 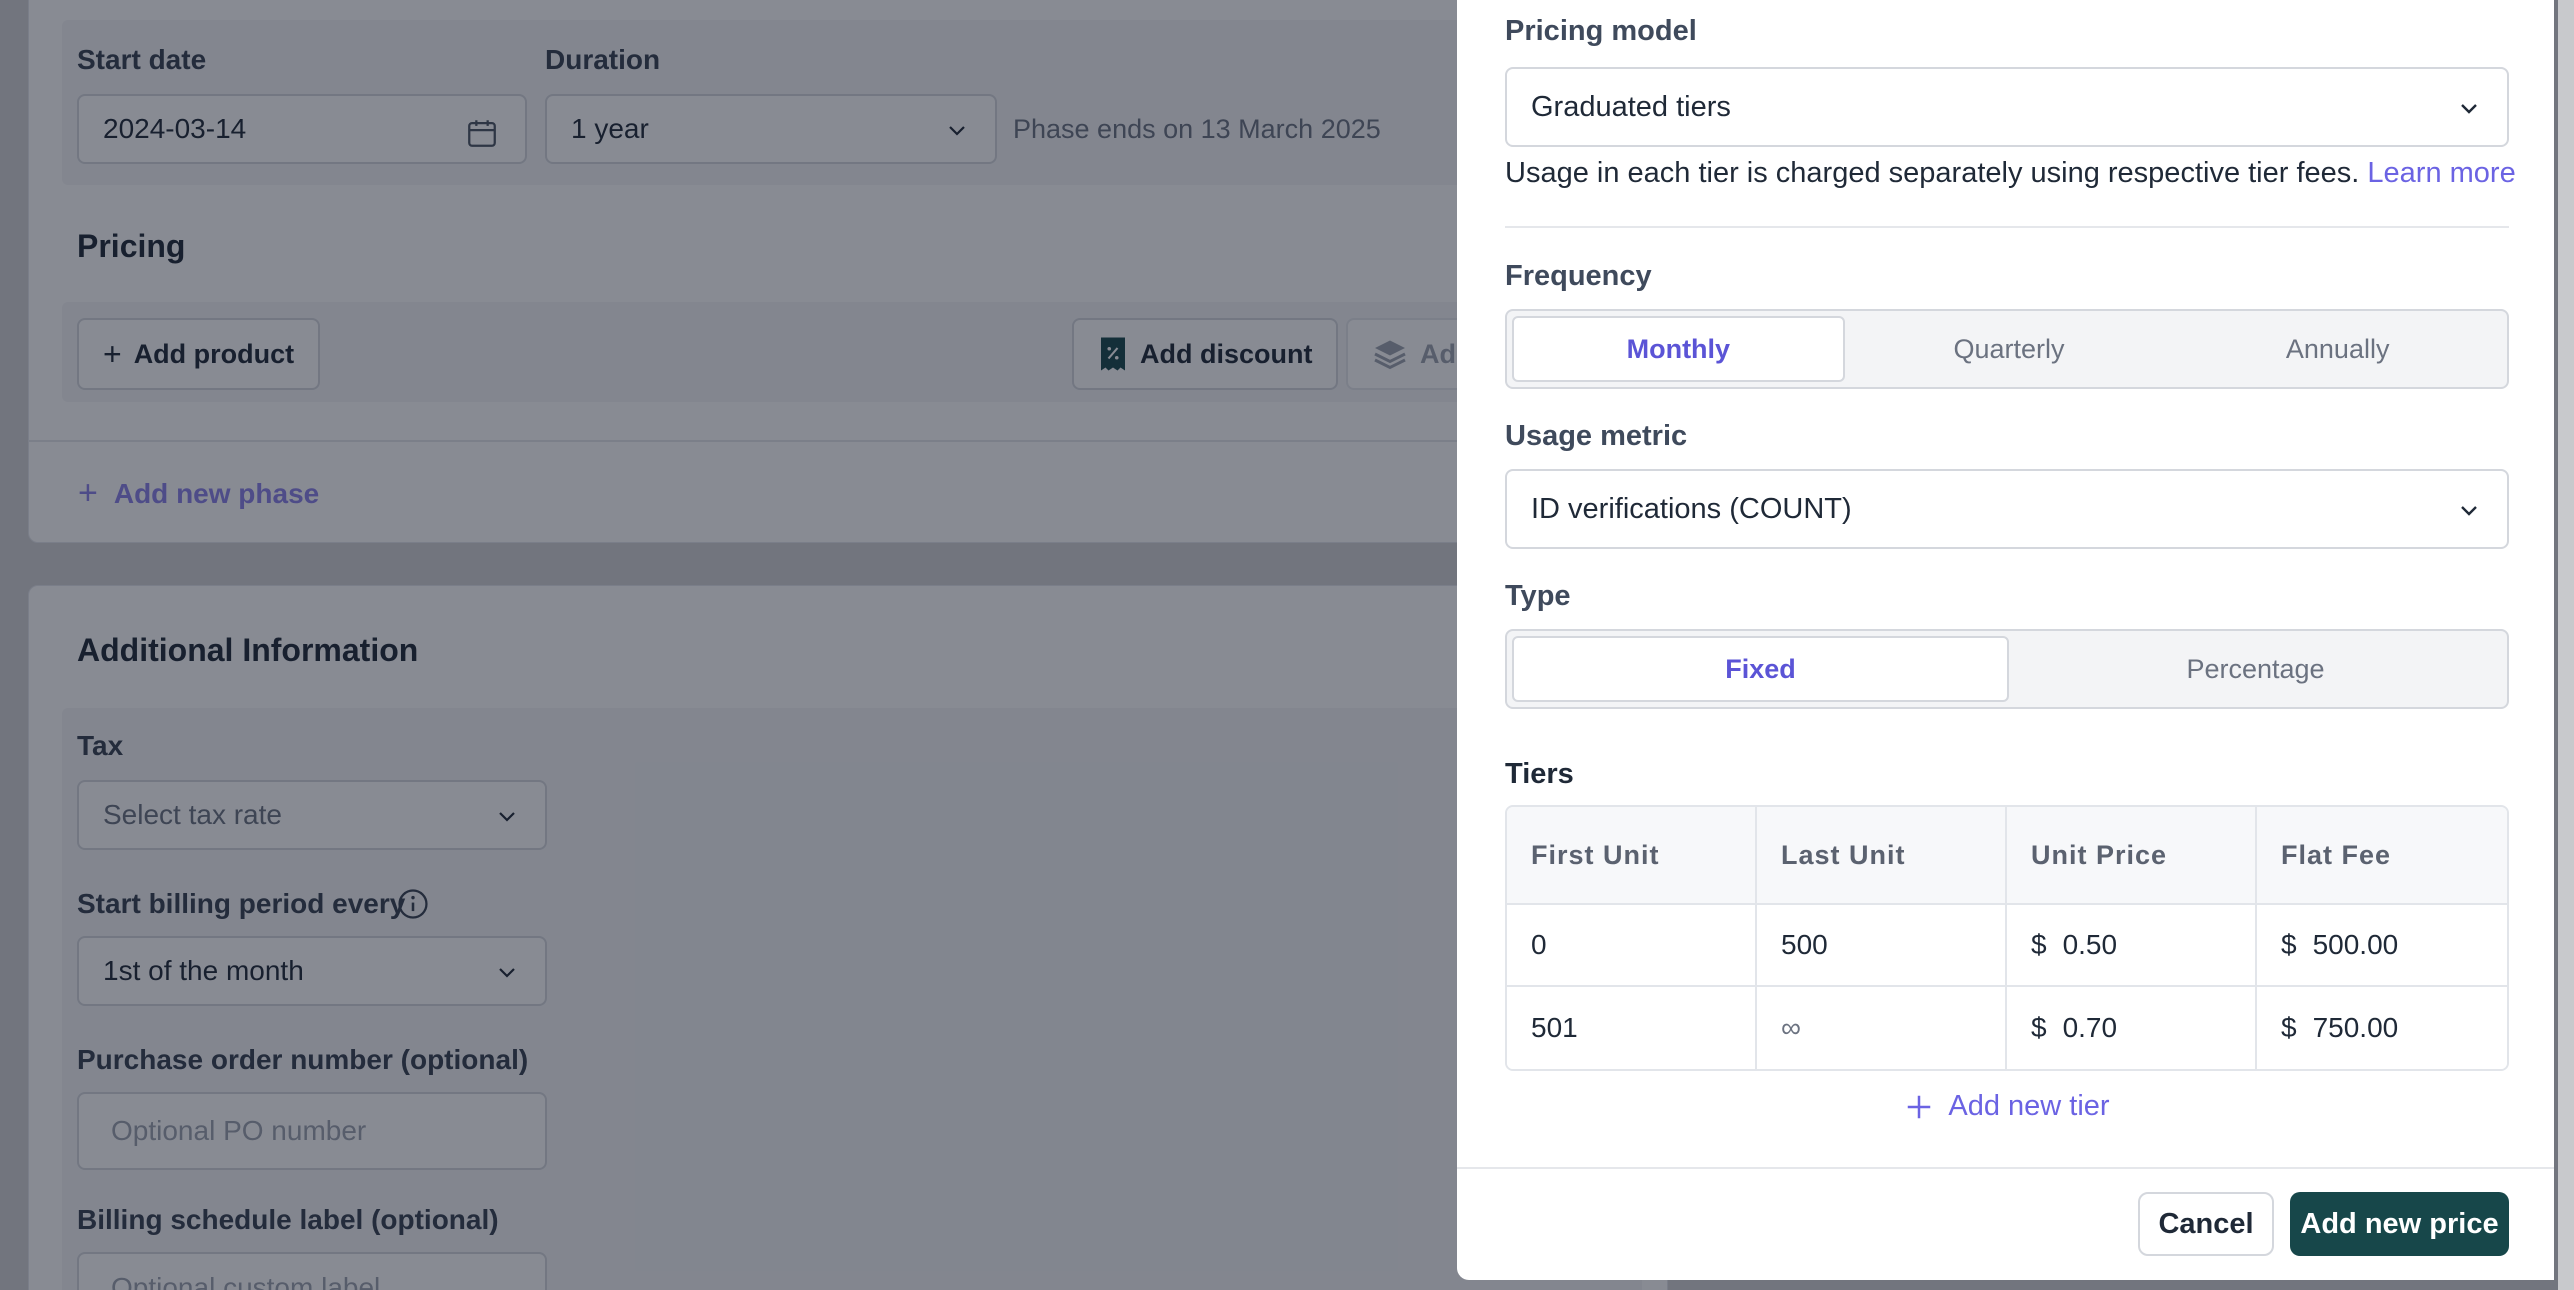 I want to click on type-option-percentage: Percentage, so click(x=2255, y=669).